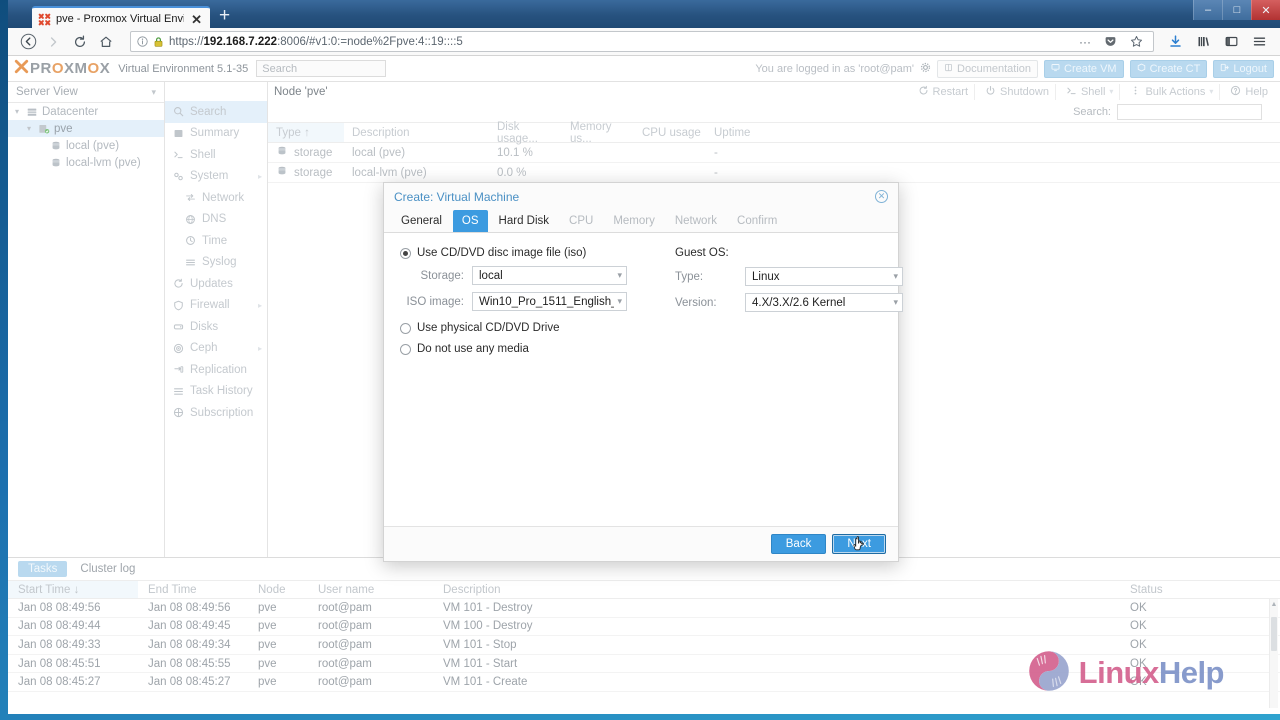  What do you see at coordinates (526, 349) in the screenshot?
I see `radio-no-media: Do not use any media` at bounding box center [526, 349].